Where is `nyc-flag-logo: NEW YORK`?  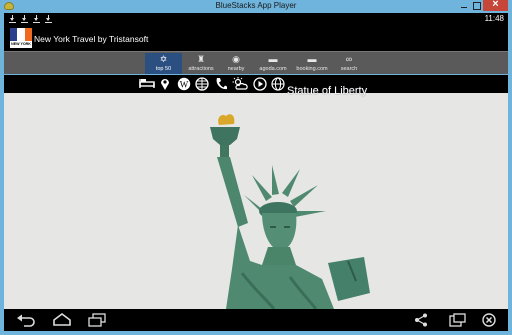
nyc-flag-logo: NEW YORK is located at coordinates (21, 38).